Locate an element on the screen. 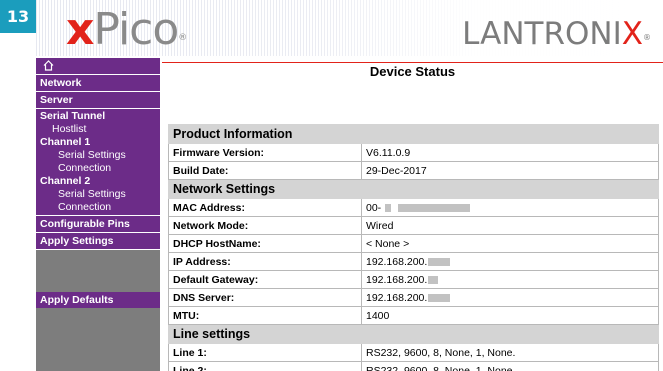 This screenshot has width=663, height=371. firmware-version-value: V6.11.0.9 is located at coordinates (510, 152).